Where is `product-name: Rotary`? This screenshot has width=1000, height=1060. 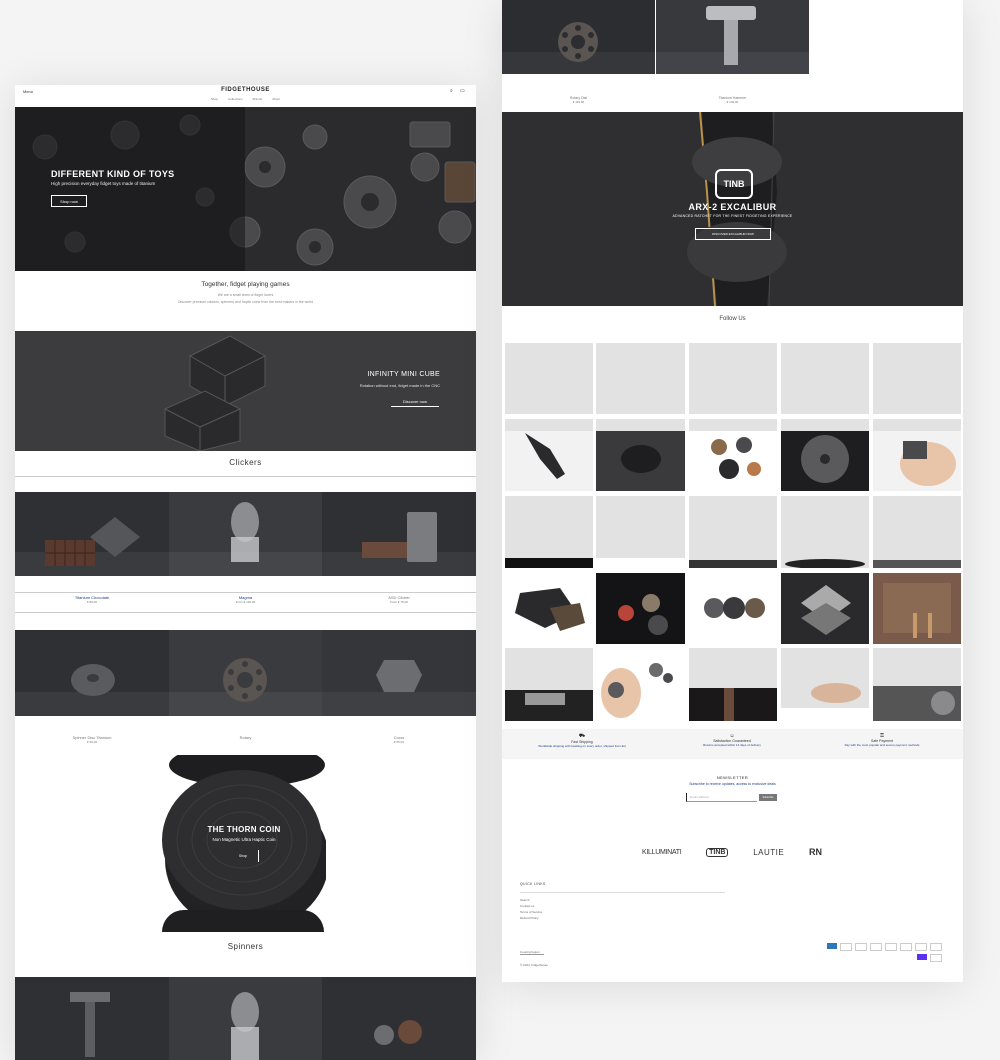
product-name: Rotary is located at coordinates (245, 737).